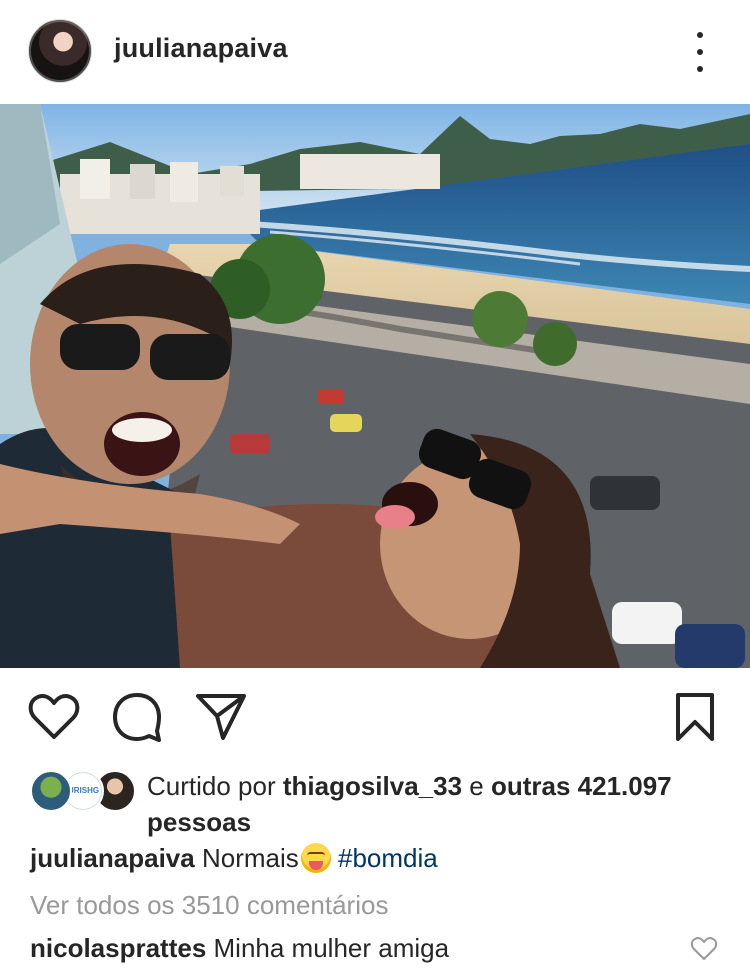  What do you see at coordinates (112, 858) in the screenshot?
I see `caption-username: juulianapaiva` at bounding box center [112, 858].